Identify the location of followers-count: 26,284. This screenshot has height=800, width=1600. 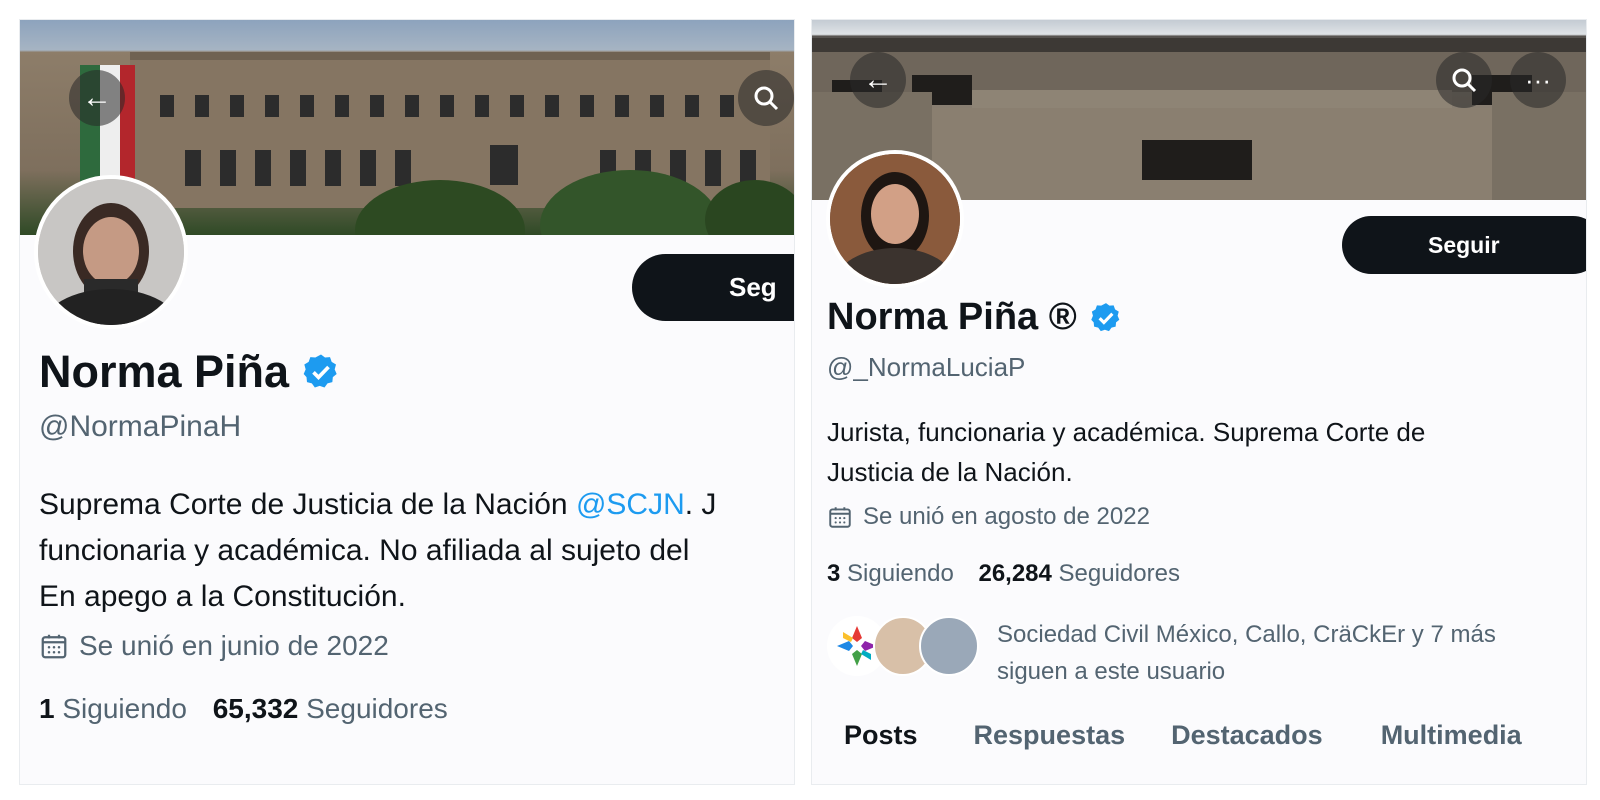
(1015, 573).